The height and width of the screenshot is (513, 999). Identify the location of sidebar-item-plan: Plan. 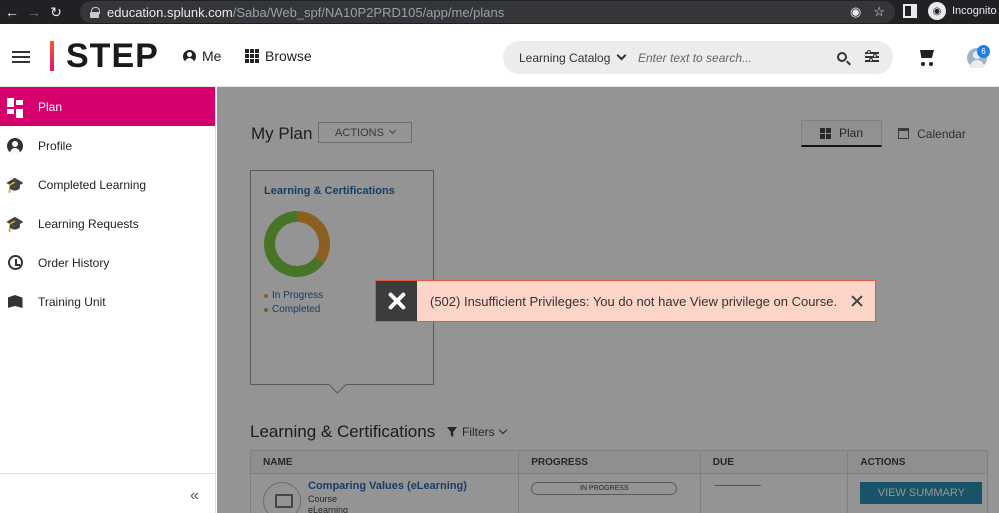
(107, 106).